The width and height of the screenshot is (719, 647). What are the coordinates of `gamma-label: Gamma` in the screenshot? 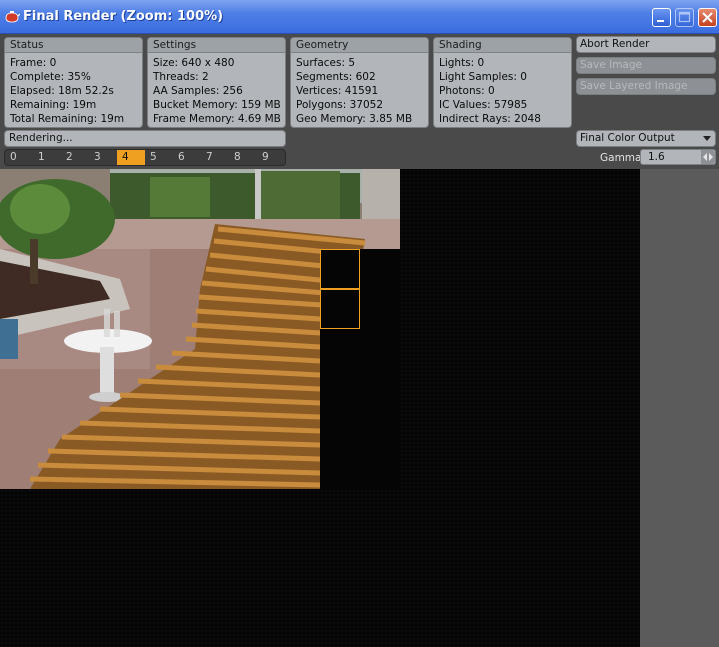 It's located at (621, 158).